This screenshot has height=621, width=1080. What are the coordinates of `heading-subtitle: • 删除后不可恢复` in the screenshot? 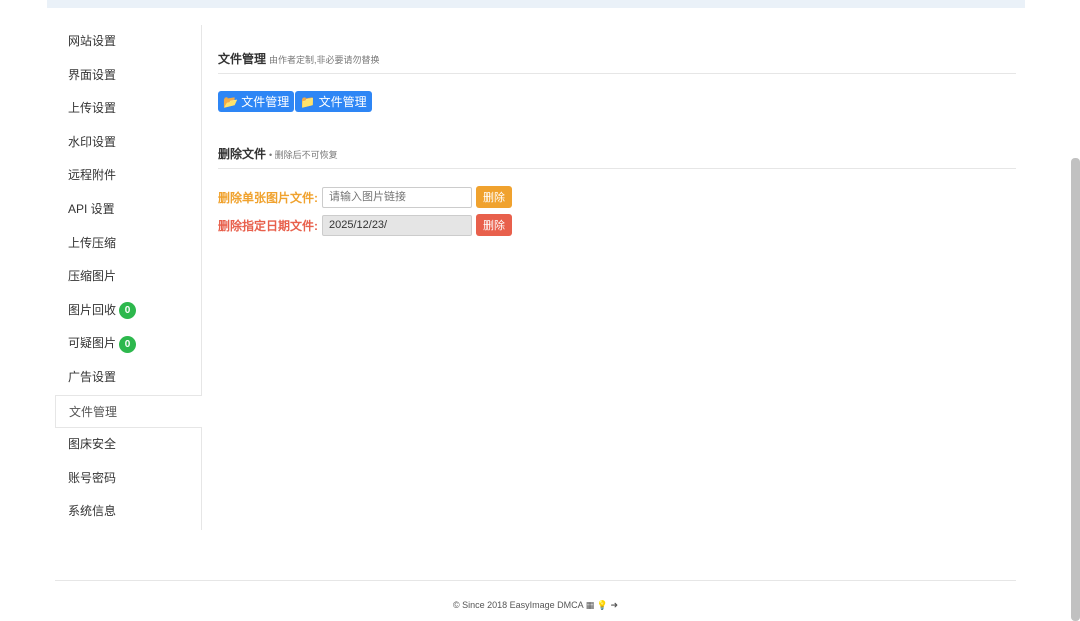 It's located at (303, 155).